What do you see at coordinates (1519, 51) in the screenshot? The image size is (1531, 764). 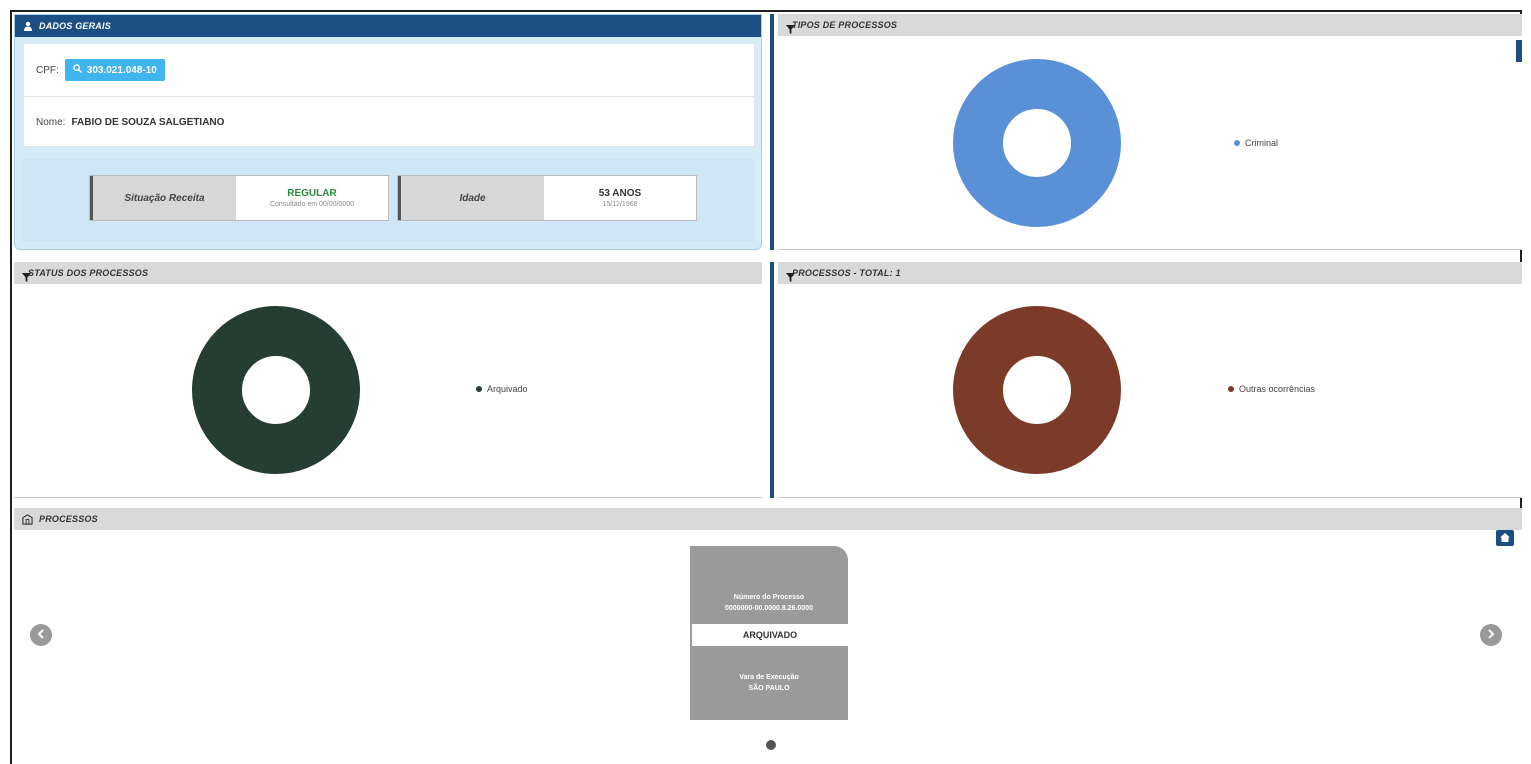 I see `side-tab` at bounding box center [1519, 51].